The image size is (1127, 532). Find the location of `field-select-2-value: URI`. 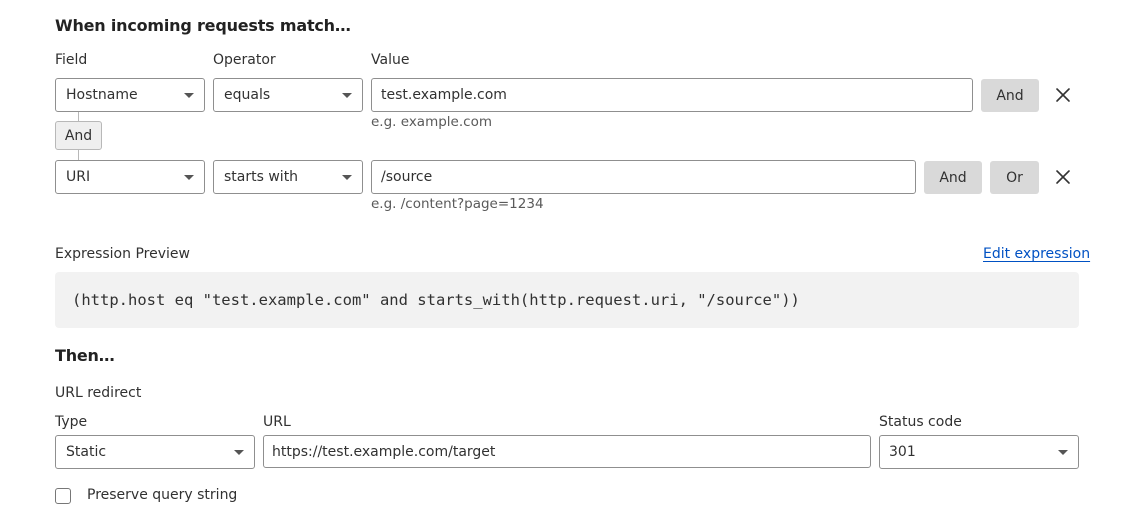

field-select-2-value: URI is located at coordinates (78, 177).